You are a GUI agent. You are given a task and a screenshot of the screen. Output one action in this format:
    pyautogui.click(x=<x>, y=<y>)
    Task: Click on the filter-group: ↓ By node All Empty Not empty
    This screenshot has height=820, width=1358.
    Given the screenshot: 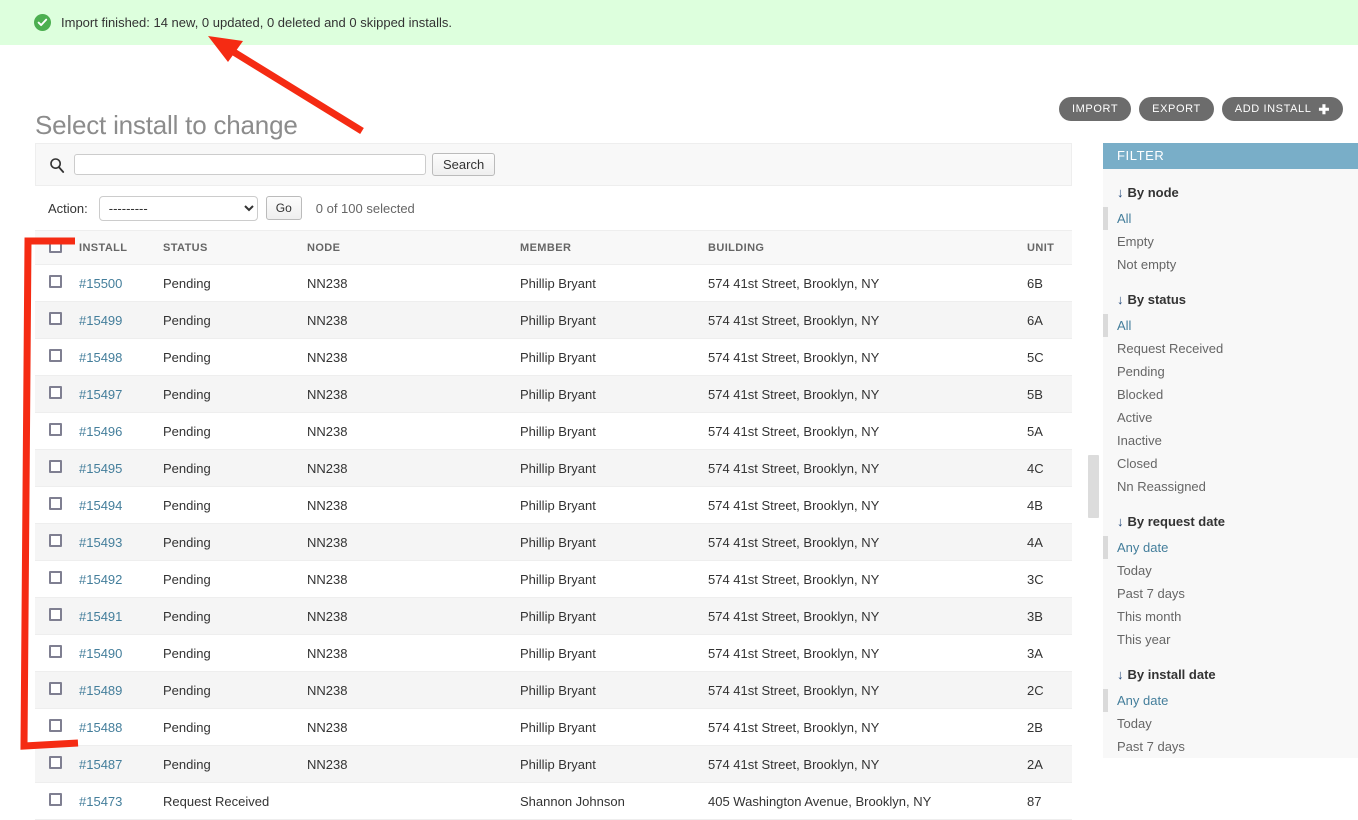 What is the action you would take?
    pyautogui.click(x=1230, y=230)
    